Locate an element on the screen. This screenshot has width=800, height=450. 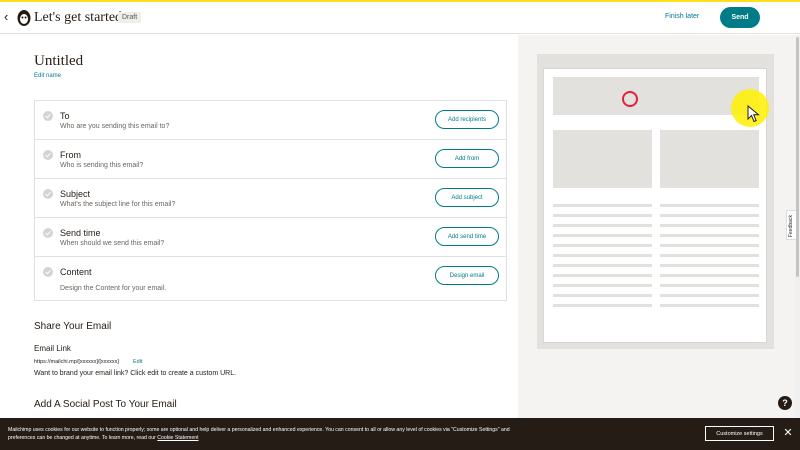
checklist-row-subtitle: Who are you sending this email to? is located at coordinates (115, 126).